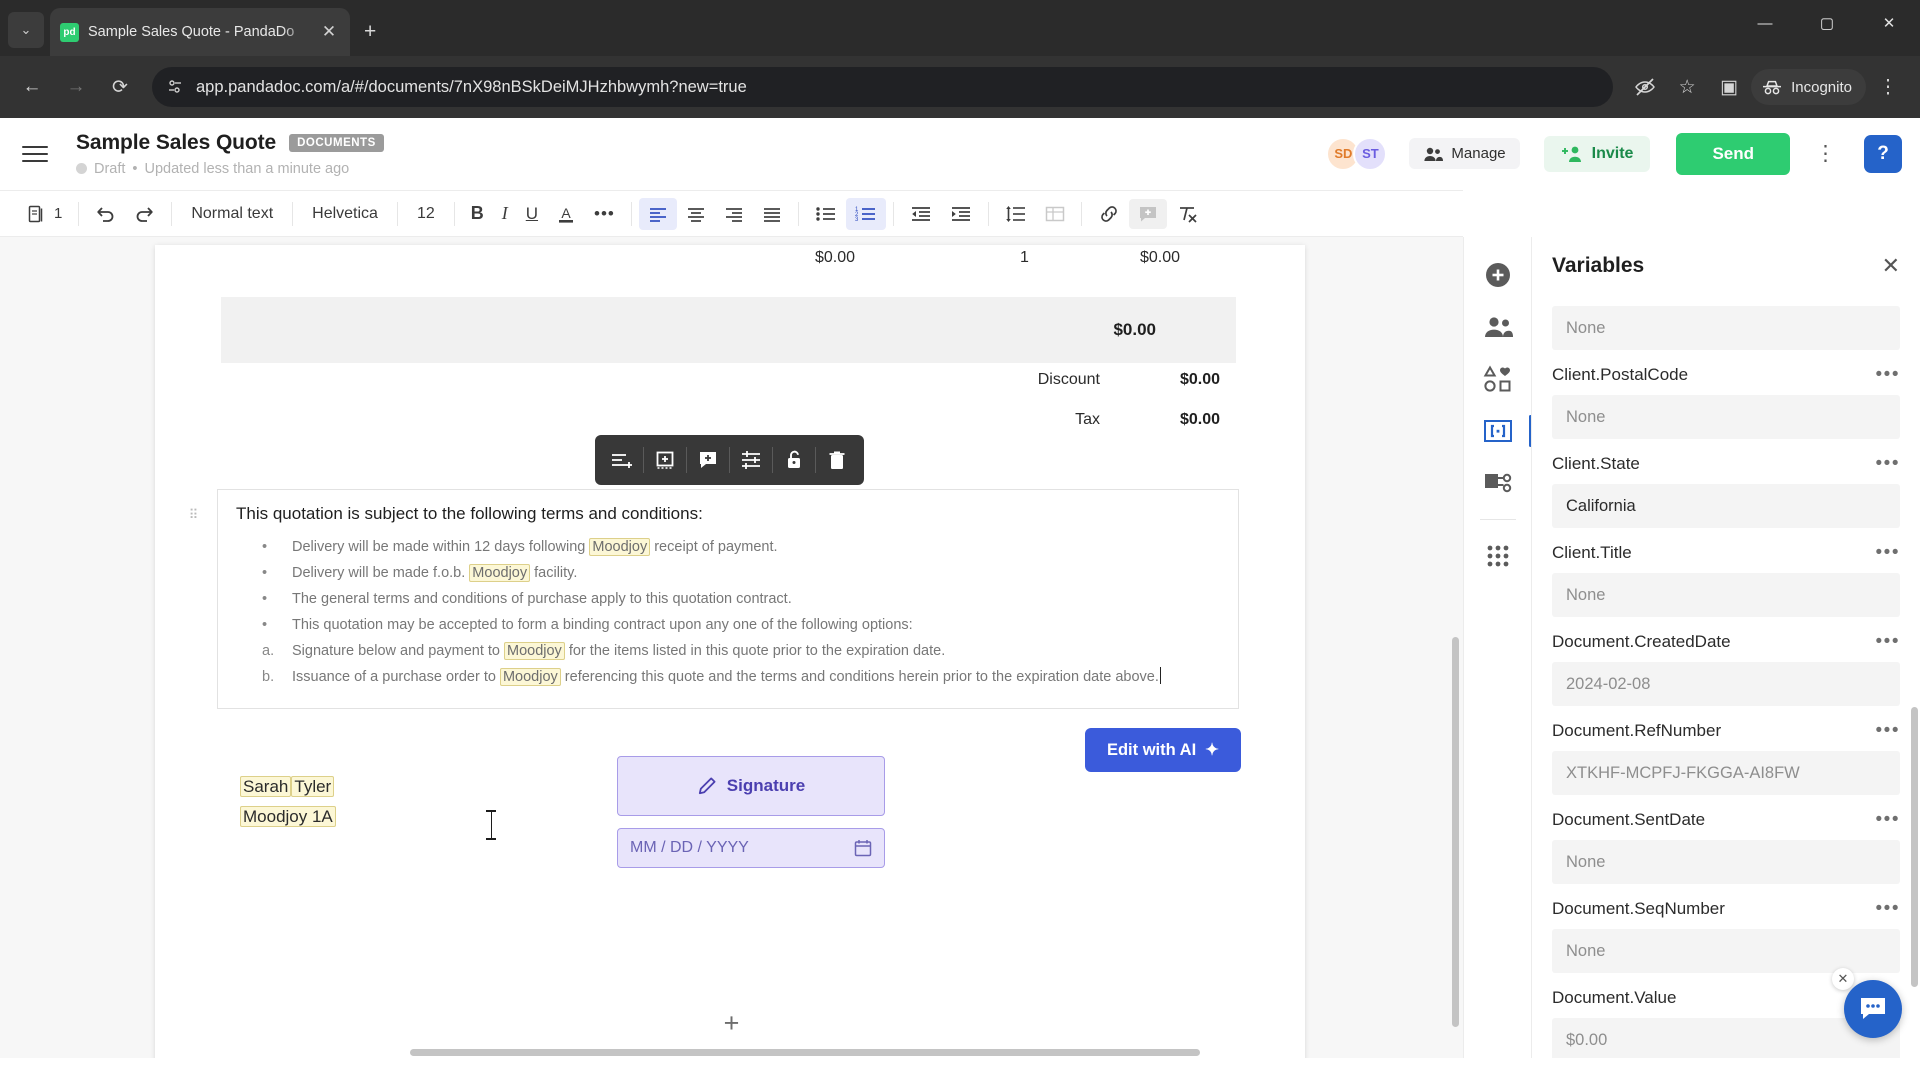 The width and height of the screenshot is (1920, 1080). I want to click on indent-icon, so click(961, 214).